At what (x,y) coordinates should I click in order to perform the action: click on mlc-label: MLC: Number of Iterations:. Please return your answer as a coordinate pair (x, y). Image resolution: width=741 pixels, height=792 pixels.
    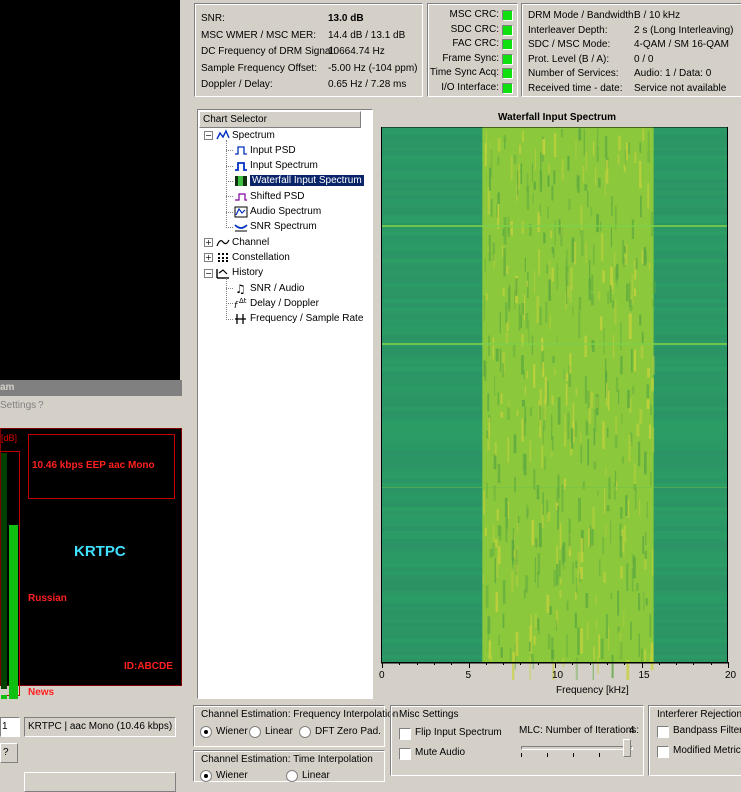
    Looking at the image, I should click on (579, 730).